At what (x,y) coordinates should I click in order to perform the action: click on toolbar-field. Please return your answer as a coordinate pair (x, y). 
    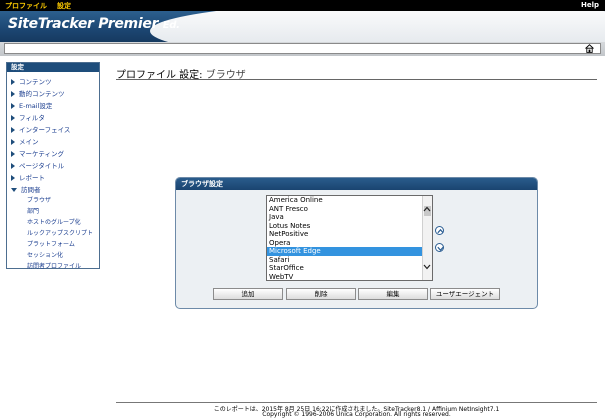
    Looking at the image, I should click on (302, 48).